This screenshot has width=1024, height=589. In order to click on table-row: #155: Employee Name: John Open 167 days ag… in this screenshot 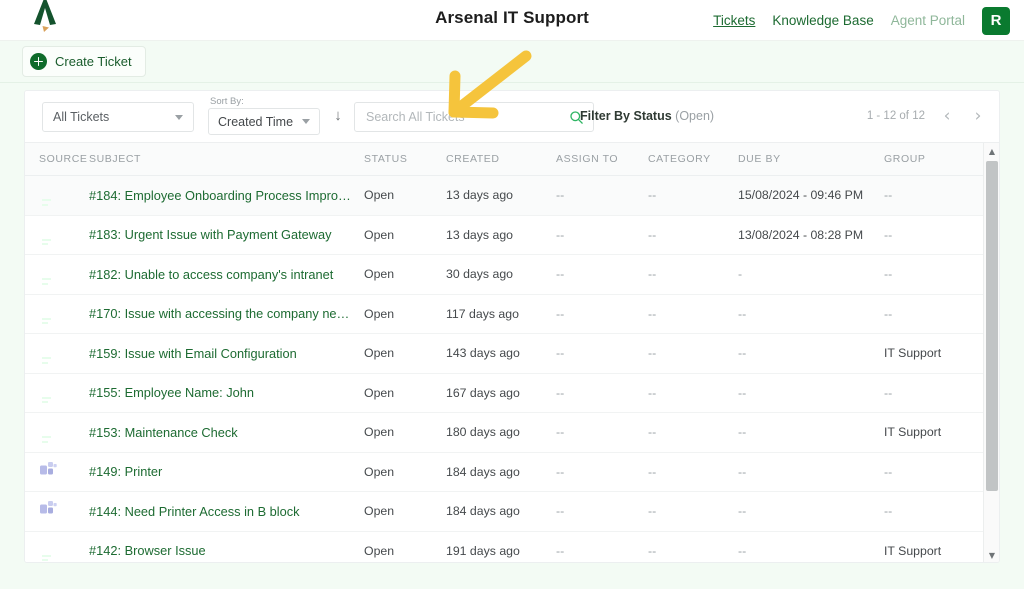, I will do `click(512, 393)`.